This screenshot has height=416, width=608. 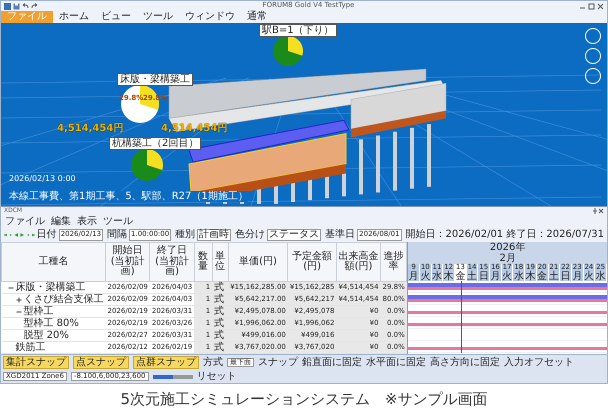 What do you see at coordinates (507, 247) in the screenshot?
I see `gantt-year-header: 2026年` at bounding box center [507, 247].